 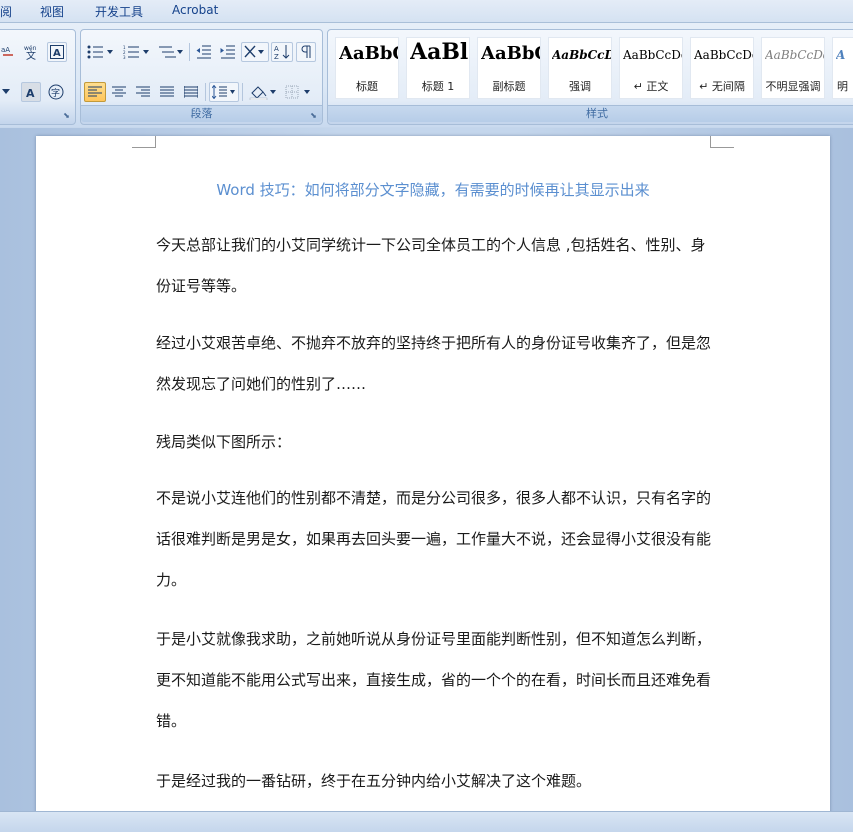 What do you see at coordinates (119, 92) in the screenshot?
I see `align-center-icon` at bounding box center [119, 92].